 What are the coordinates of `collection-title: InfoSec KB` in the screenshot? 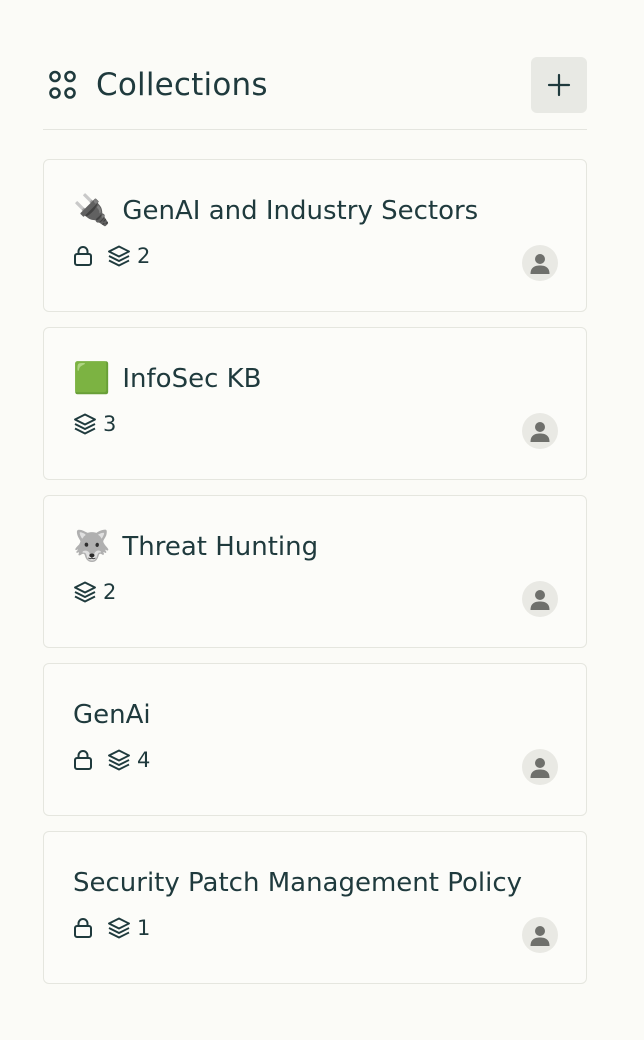 It's located at (192, 379).